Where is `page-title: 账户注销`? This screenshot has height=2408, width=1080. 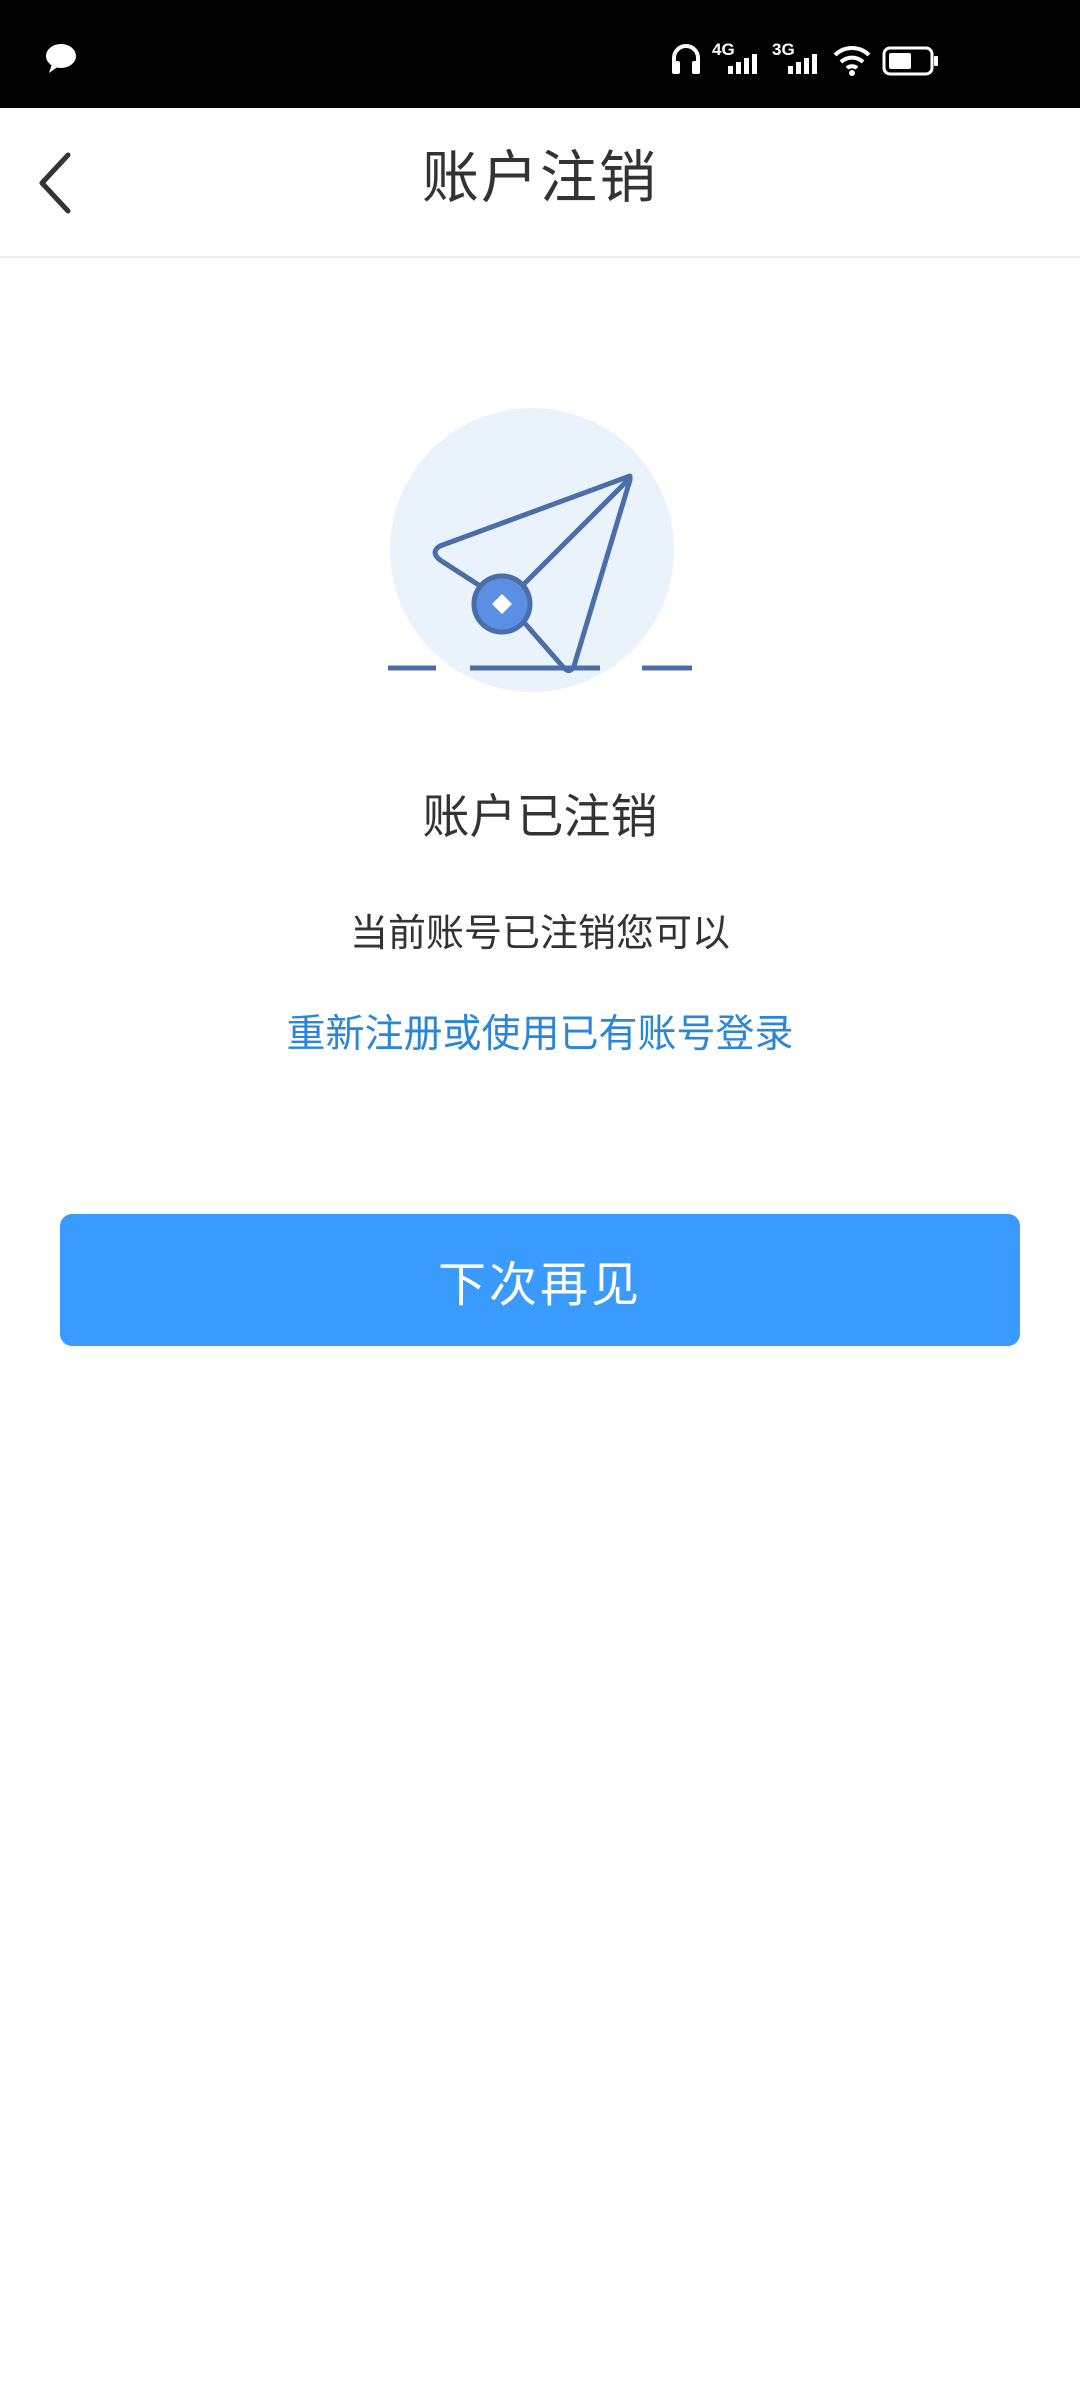
page-title: 账户注销 is located at coordinates (540, 178).